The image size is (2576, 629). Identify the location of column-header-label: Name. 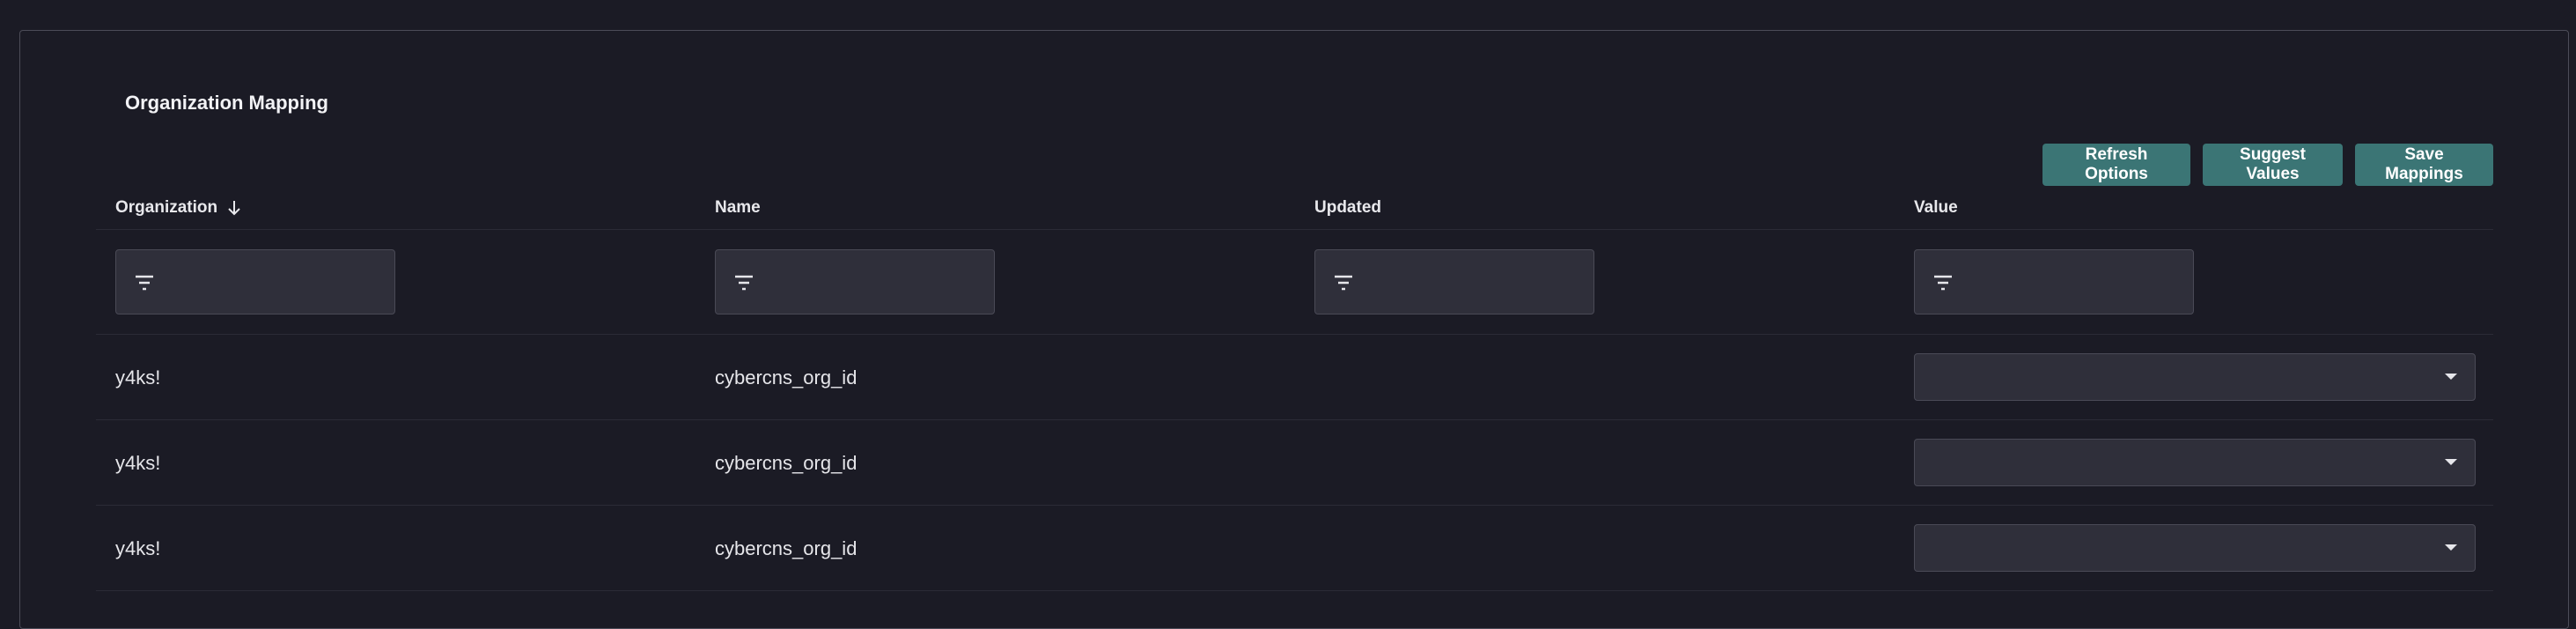
(738, 207).